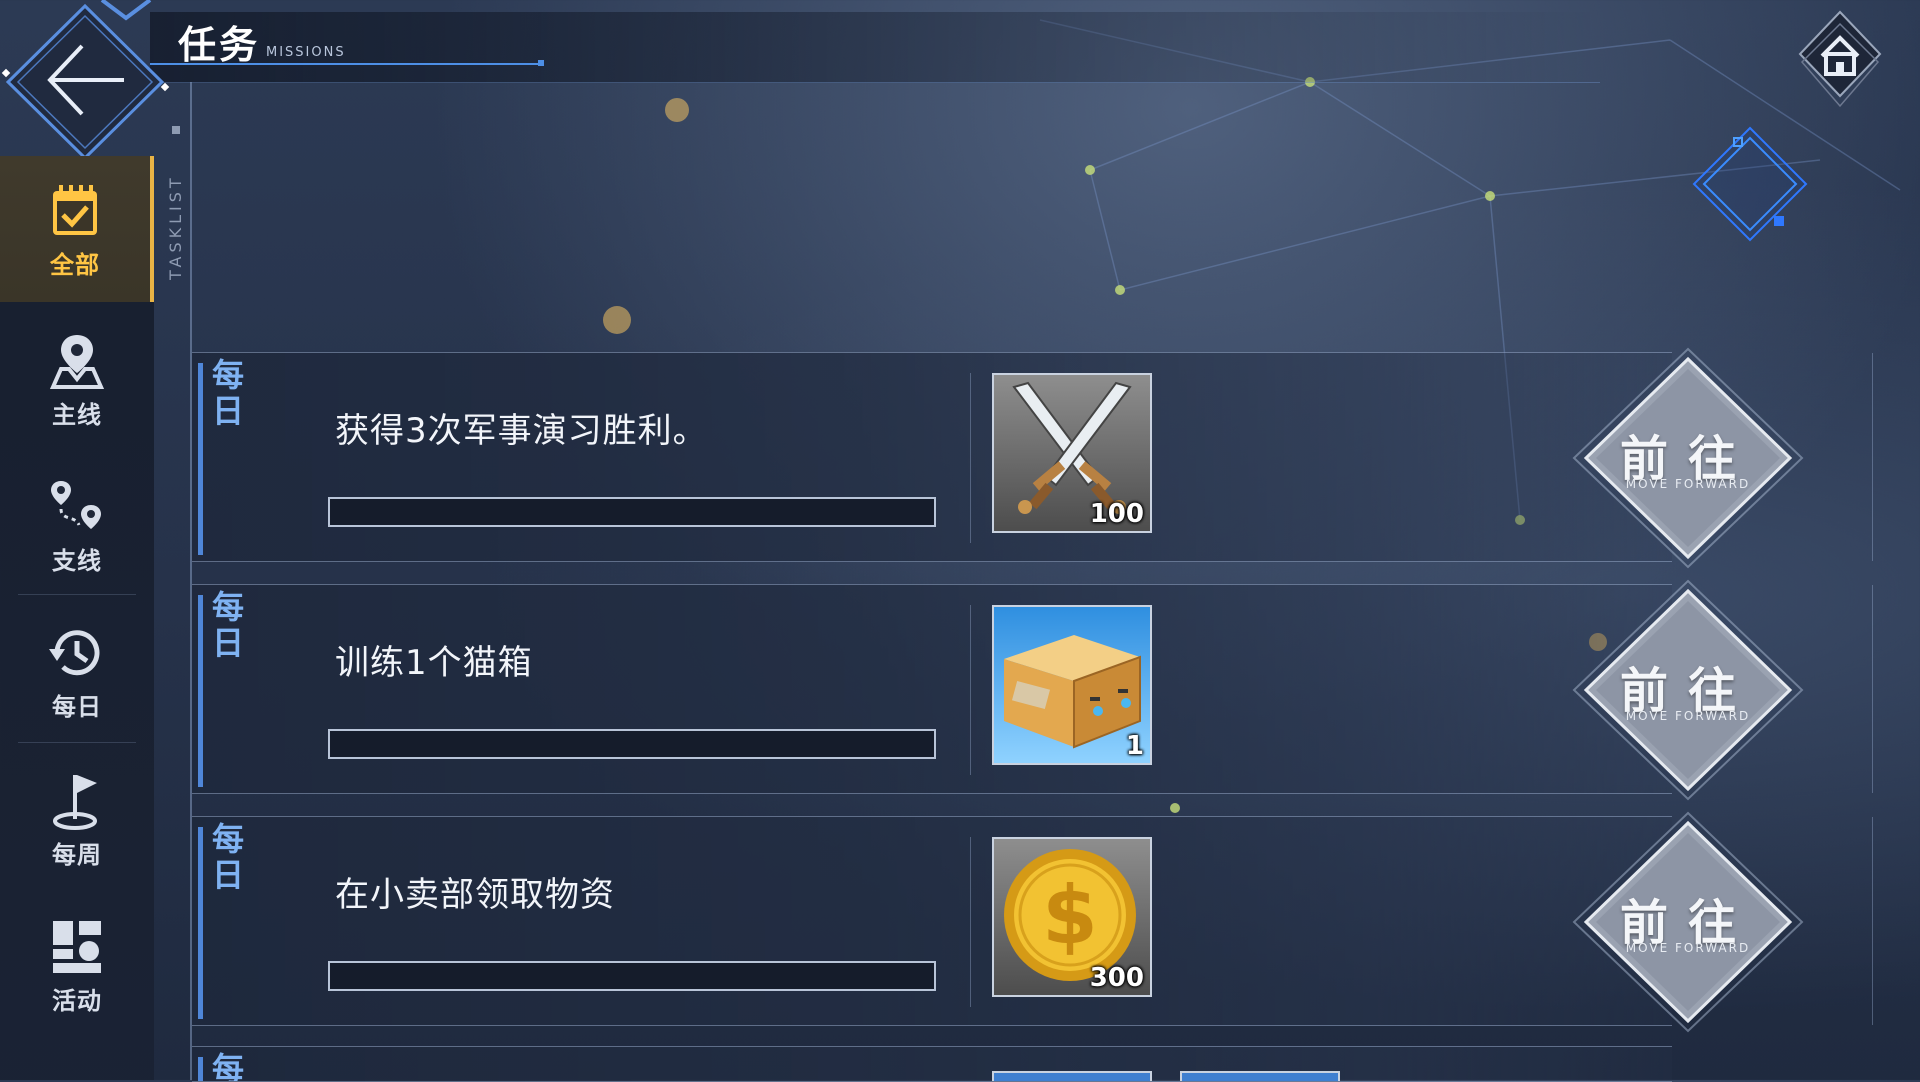 Image resolution: width=1920 pixels, height=1082 pixels. I want to click on header-bar, so click(875, 47).